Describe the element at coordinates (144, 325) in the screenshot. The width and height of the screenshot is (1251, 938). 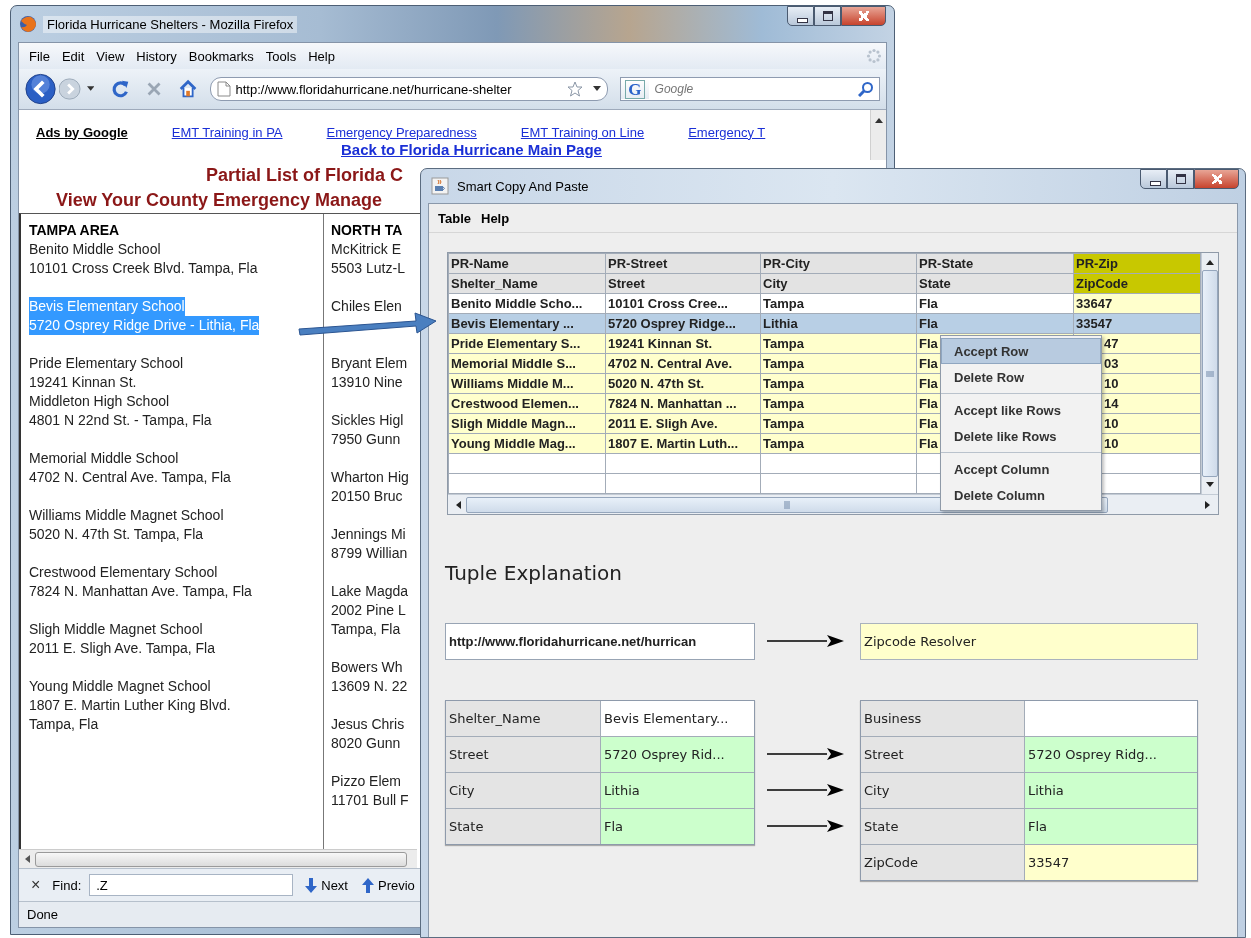
I see `selected-text: 5720 Osprey Ridge Drive - Lithia, Fla` at that location.